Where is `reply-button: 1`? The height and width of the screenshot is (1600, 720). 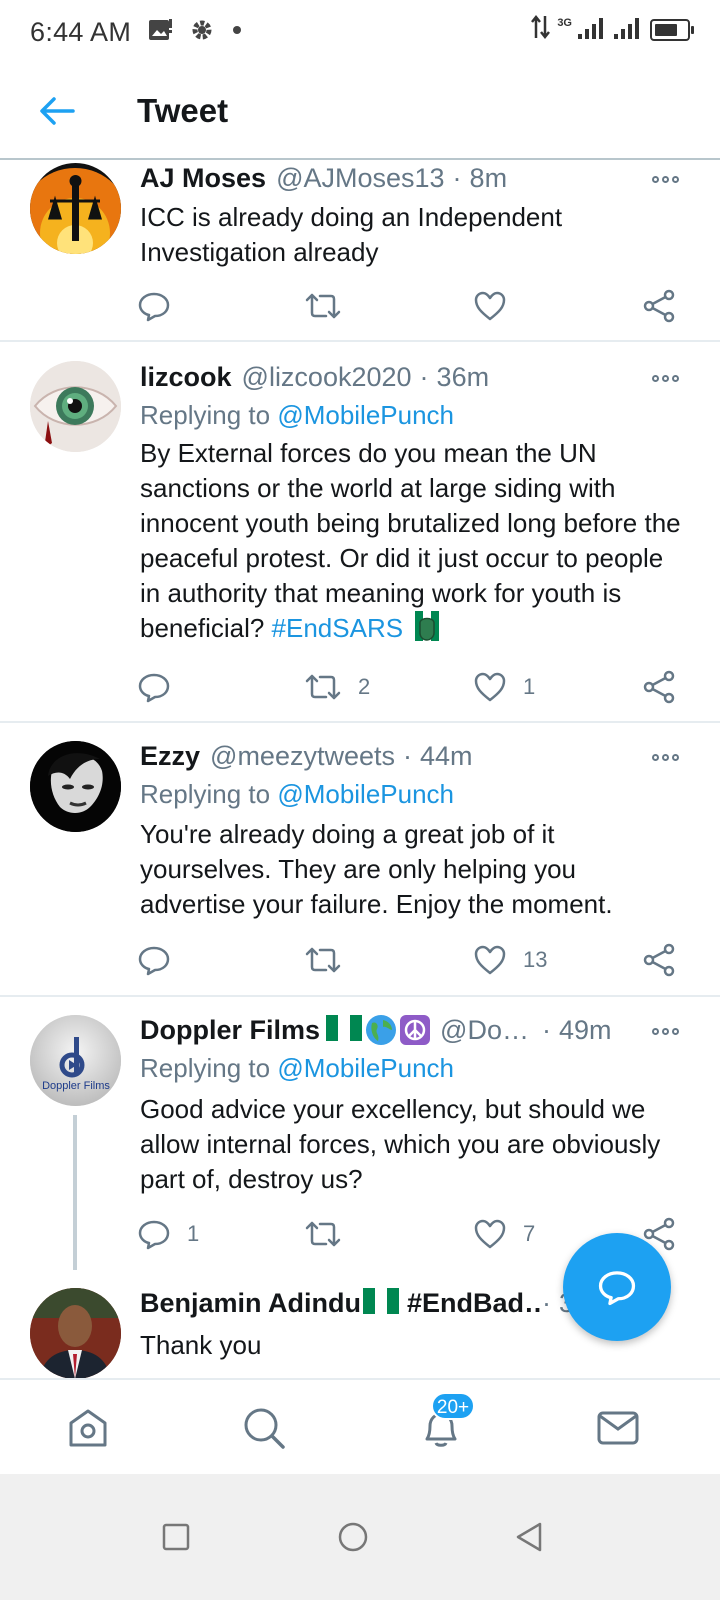
reply-button: 1 is located at coordinates (168, 1234).